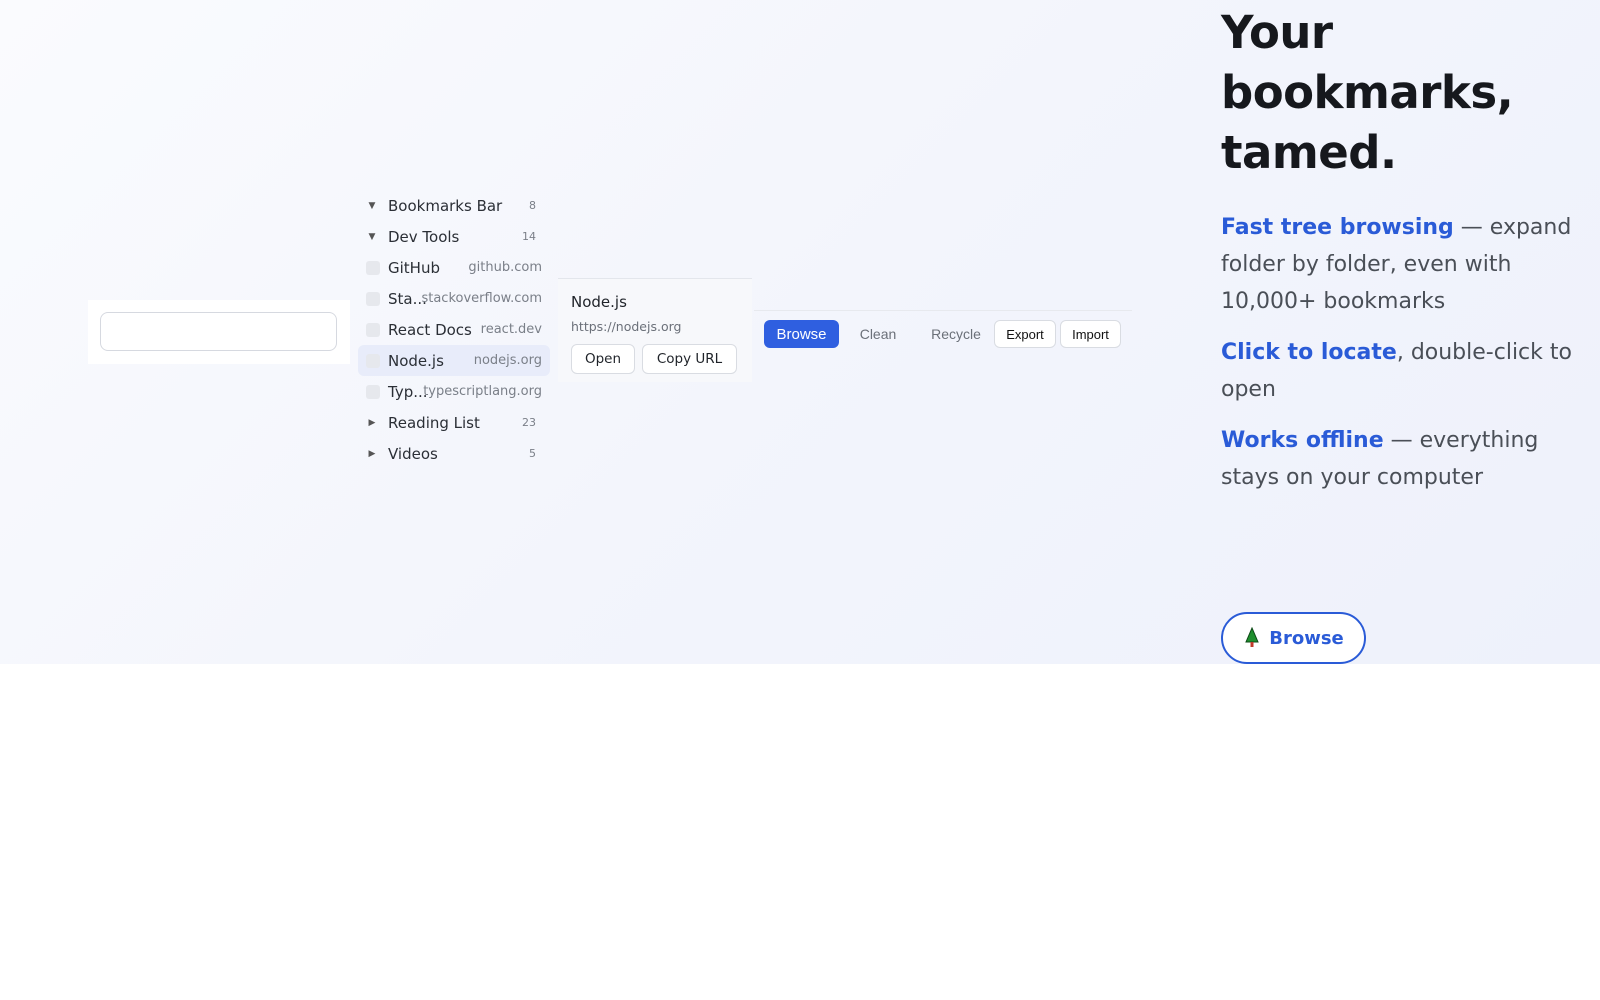 The image size is (1600, 1000). What do you see at coordinates (505, 267) in the screenshot?
I see `bookmark-domain: github.com` at bounding box center [505, 267].